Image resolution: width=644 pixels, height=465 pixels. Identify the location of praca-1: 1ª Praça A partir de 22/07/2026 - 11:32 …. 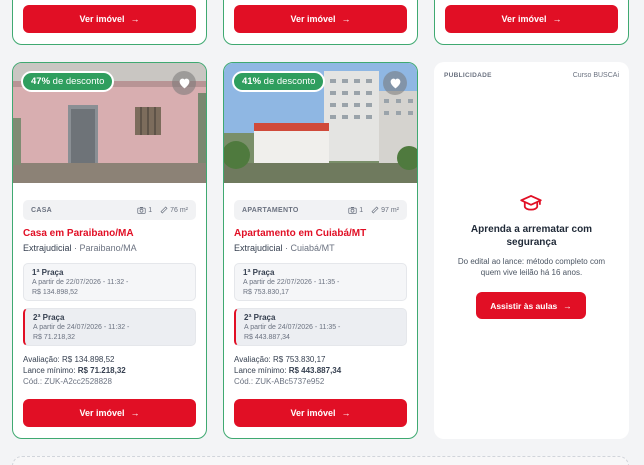
(109, 282).